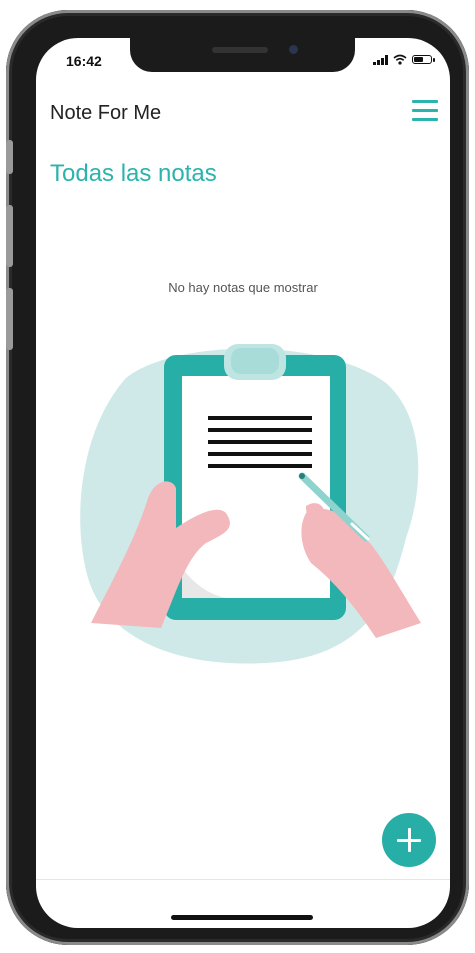  Describe the element at coordinates (243, 287) in the screenshot. I see `empty-state-message: No hay notas que mostrar` at that location.